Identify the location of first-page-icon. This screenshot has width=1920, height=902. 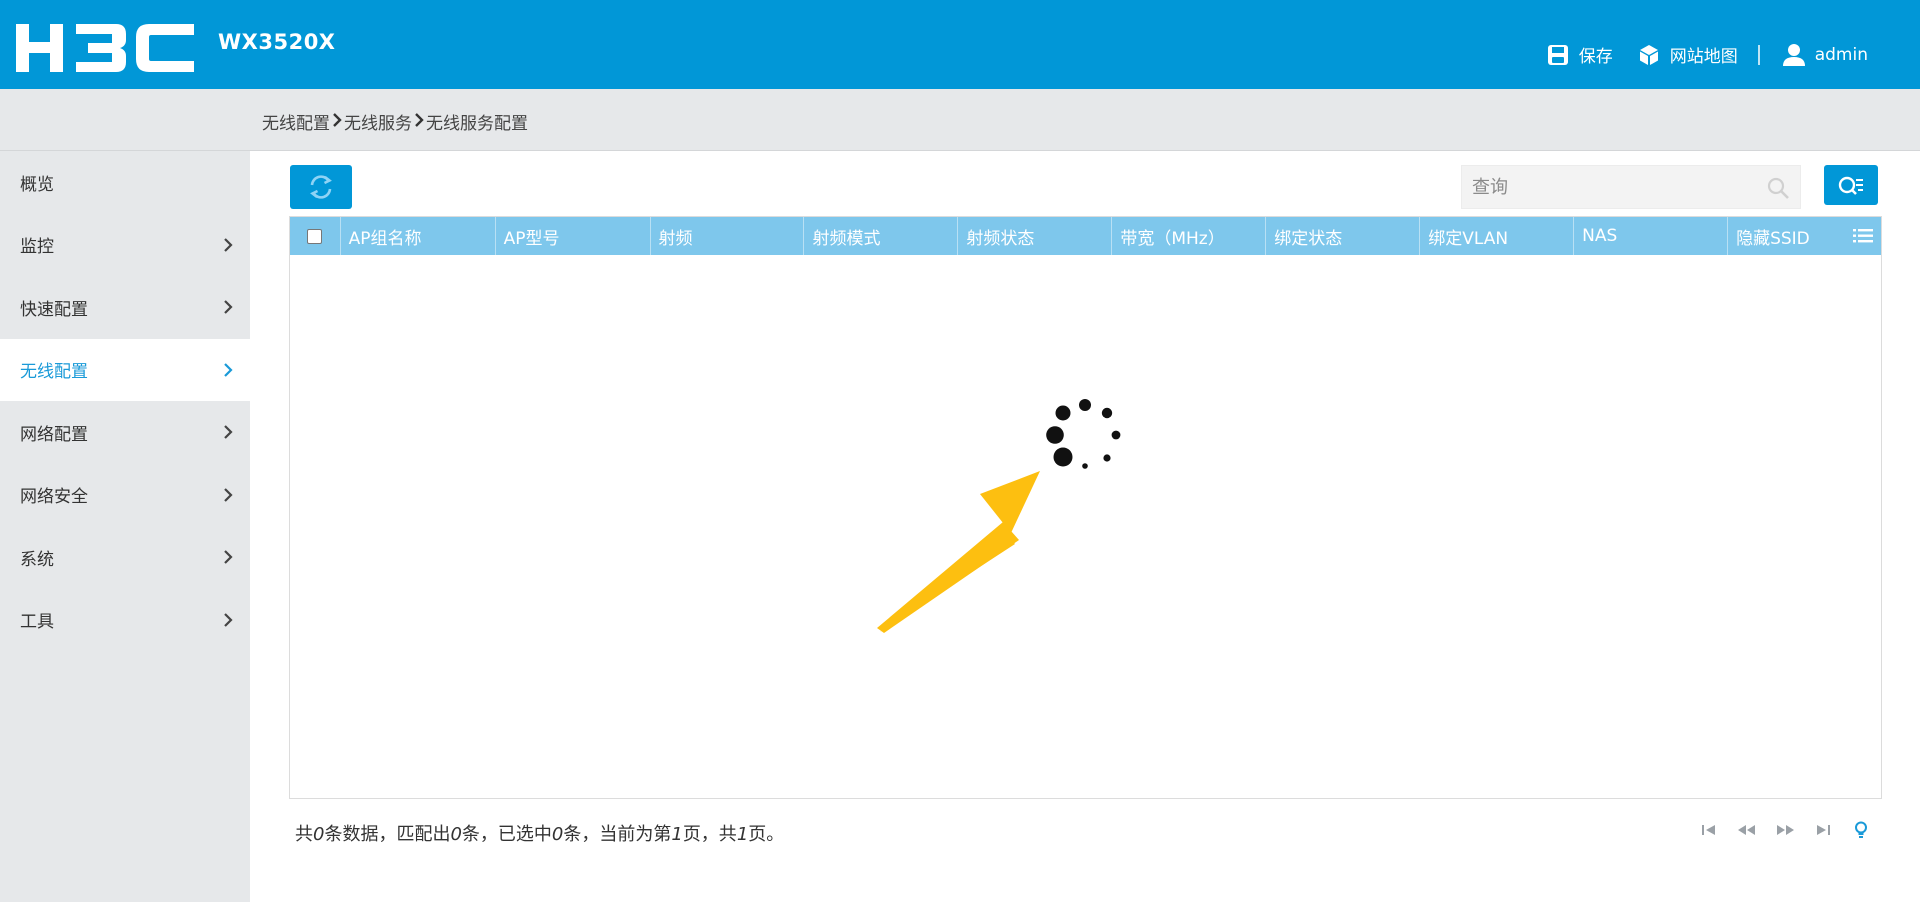
(1708, 830).